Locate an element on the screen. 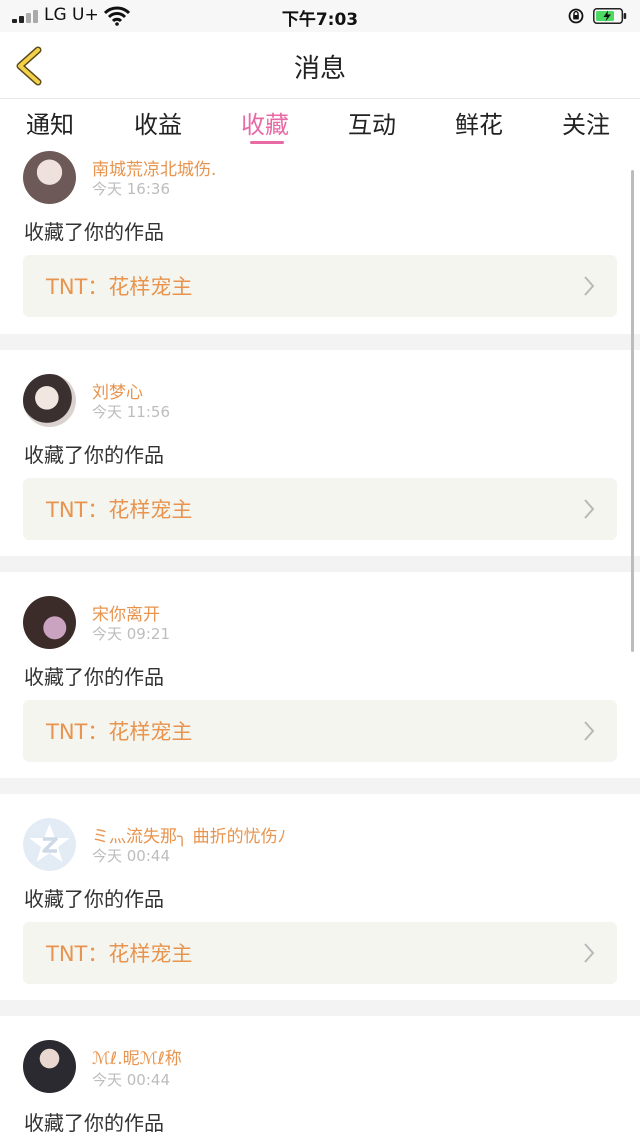 The width and height of the screenshot is (640, 1138). status-time: 下午7:03 is located at coordinates (320, 20).